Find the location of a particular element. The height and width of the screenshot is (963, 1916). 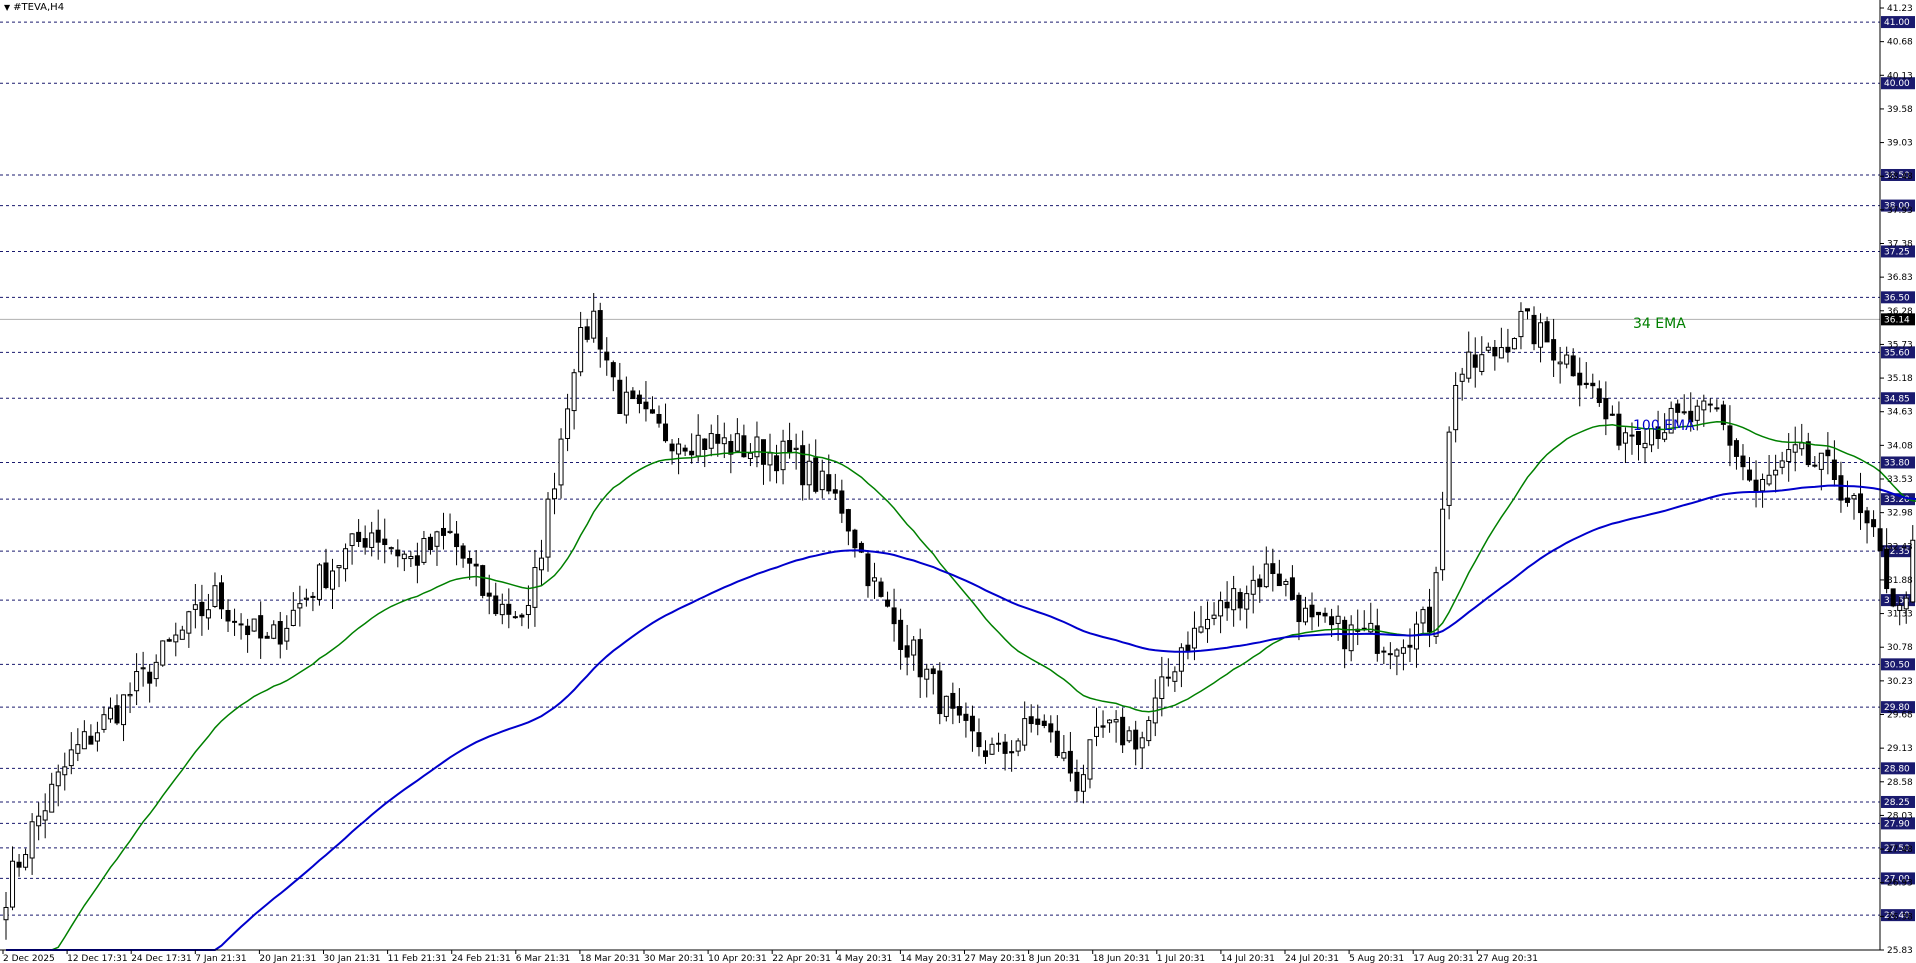

price-tick-label: 25.83 is located at coordinates (1900, 951).